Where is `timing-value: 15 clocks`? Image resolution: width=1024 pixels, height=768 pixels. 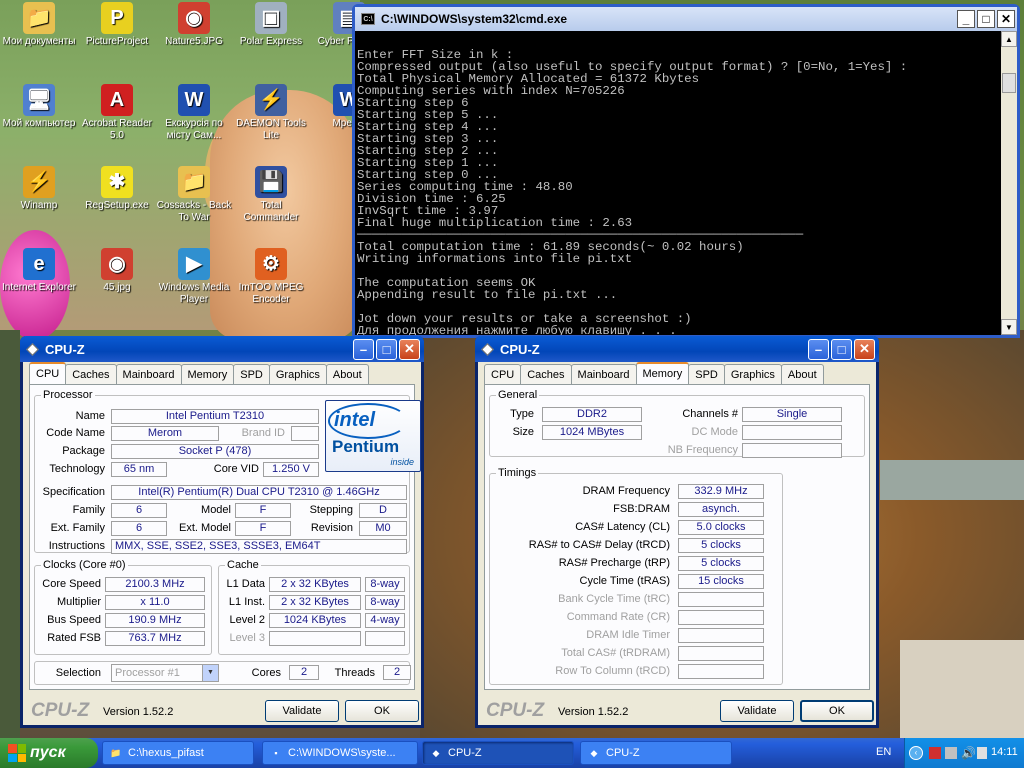 timing-value: 15 clocks is located at coordinates (721, 581).